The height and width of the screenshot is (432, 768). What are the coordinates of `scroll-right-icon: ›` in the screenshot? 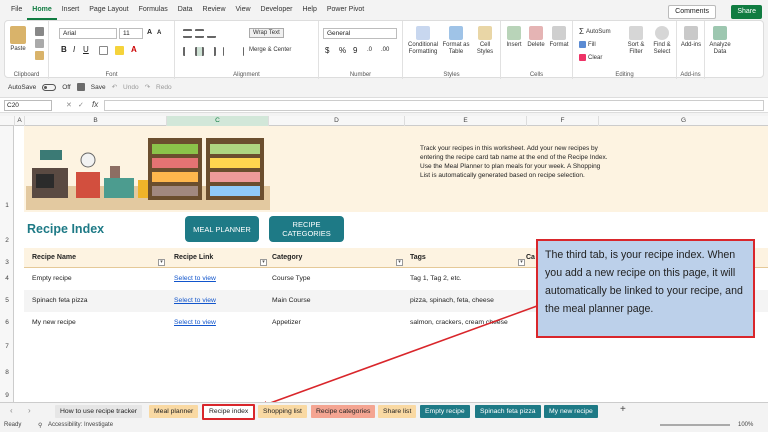 It's located at (29, 410).